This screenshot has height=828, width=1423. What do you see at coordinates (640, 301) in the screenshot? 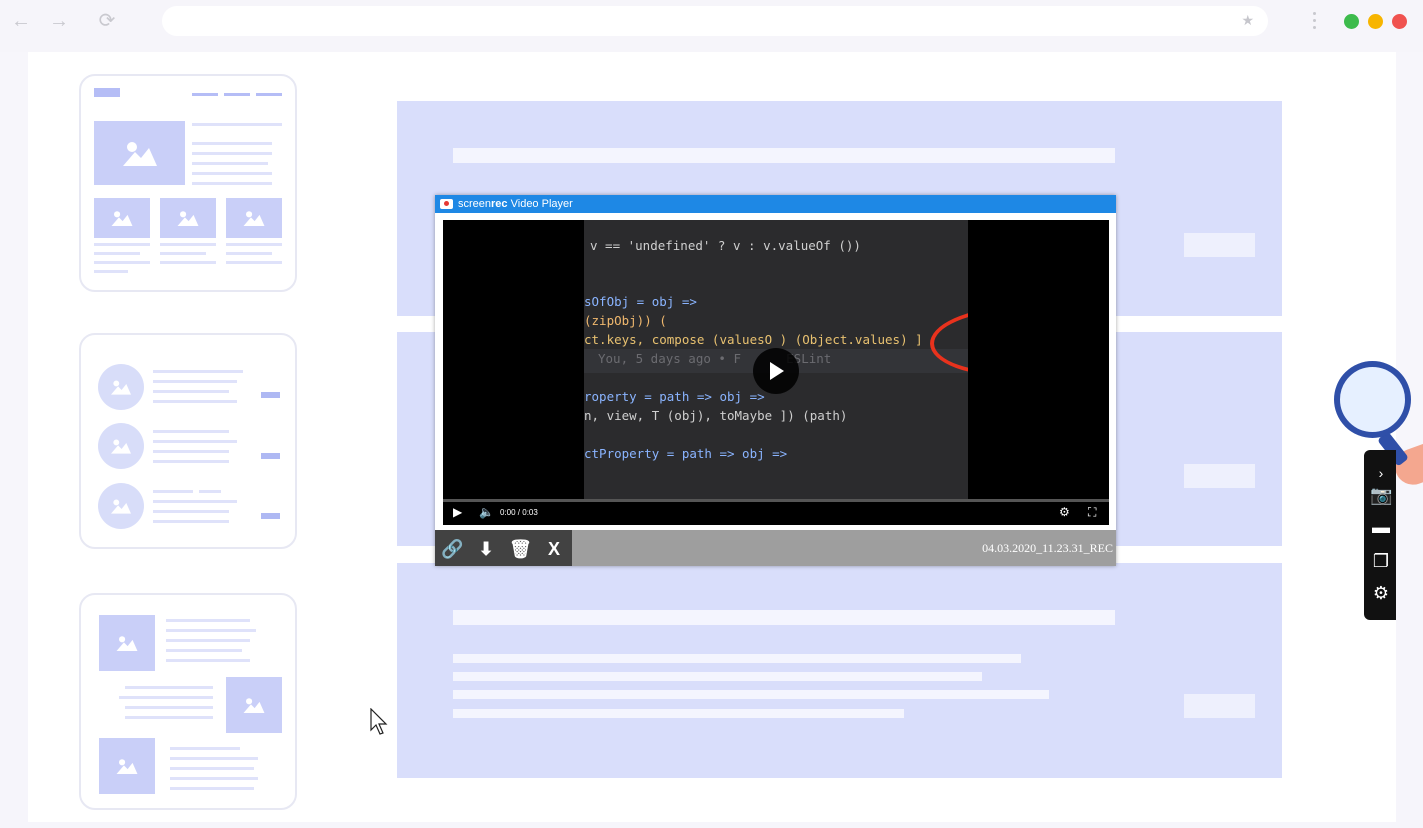
I see `code-line: sOfObj = obj =>` at bounding box center [640, 301].